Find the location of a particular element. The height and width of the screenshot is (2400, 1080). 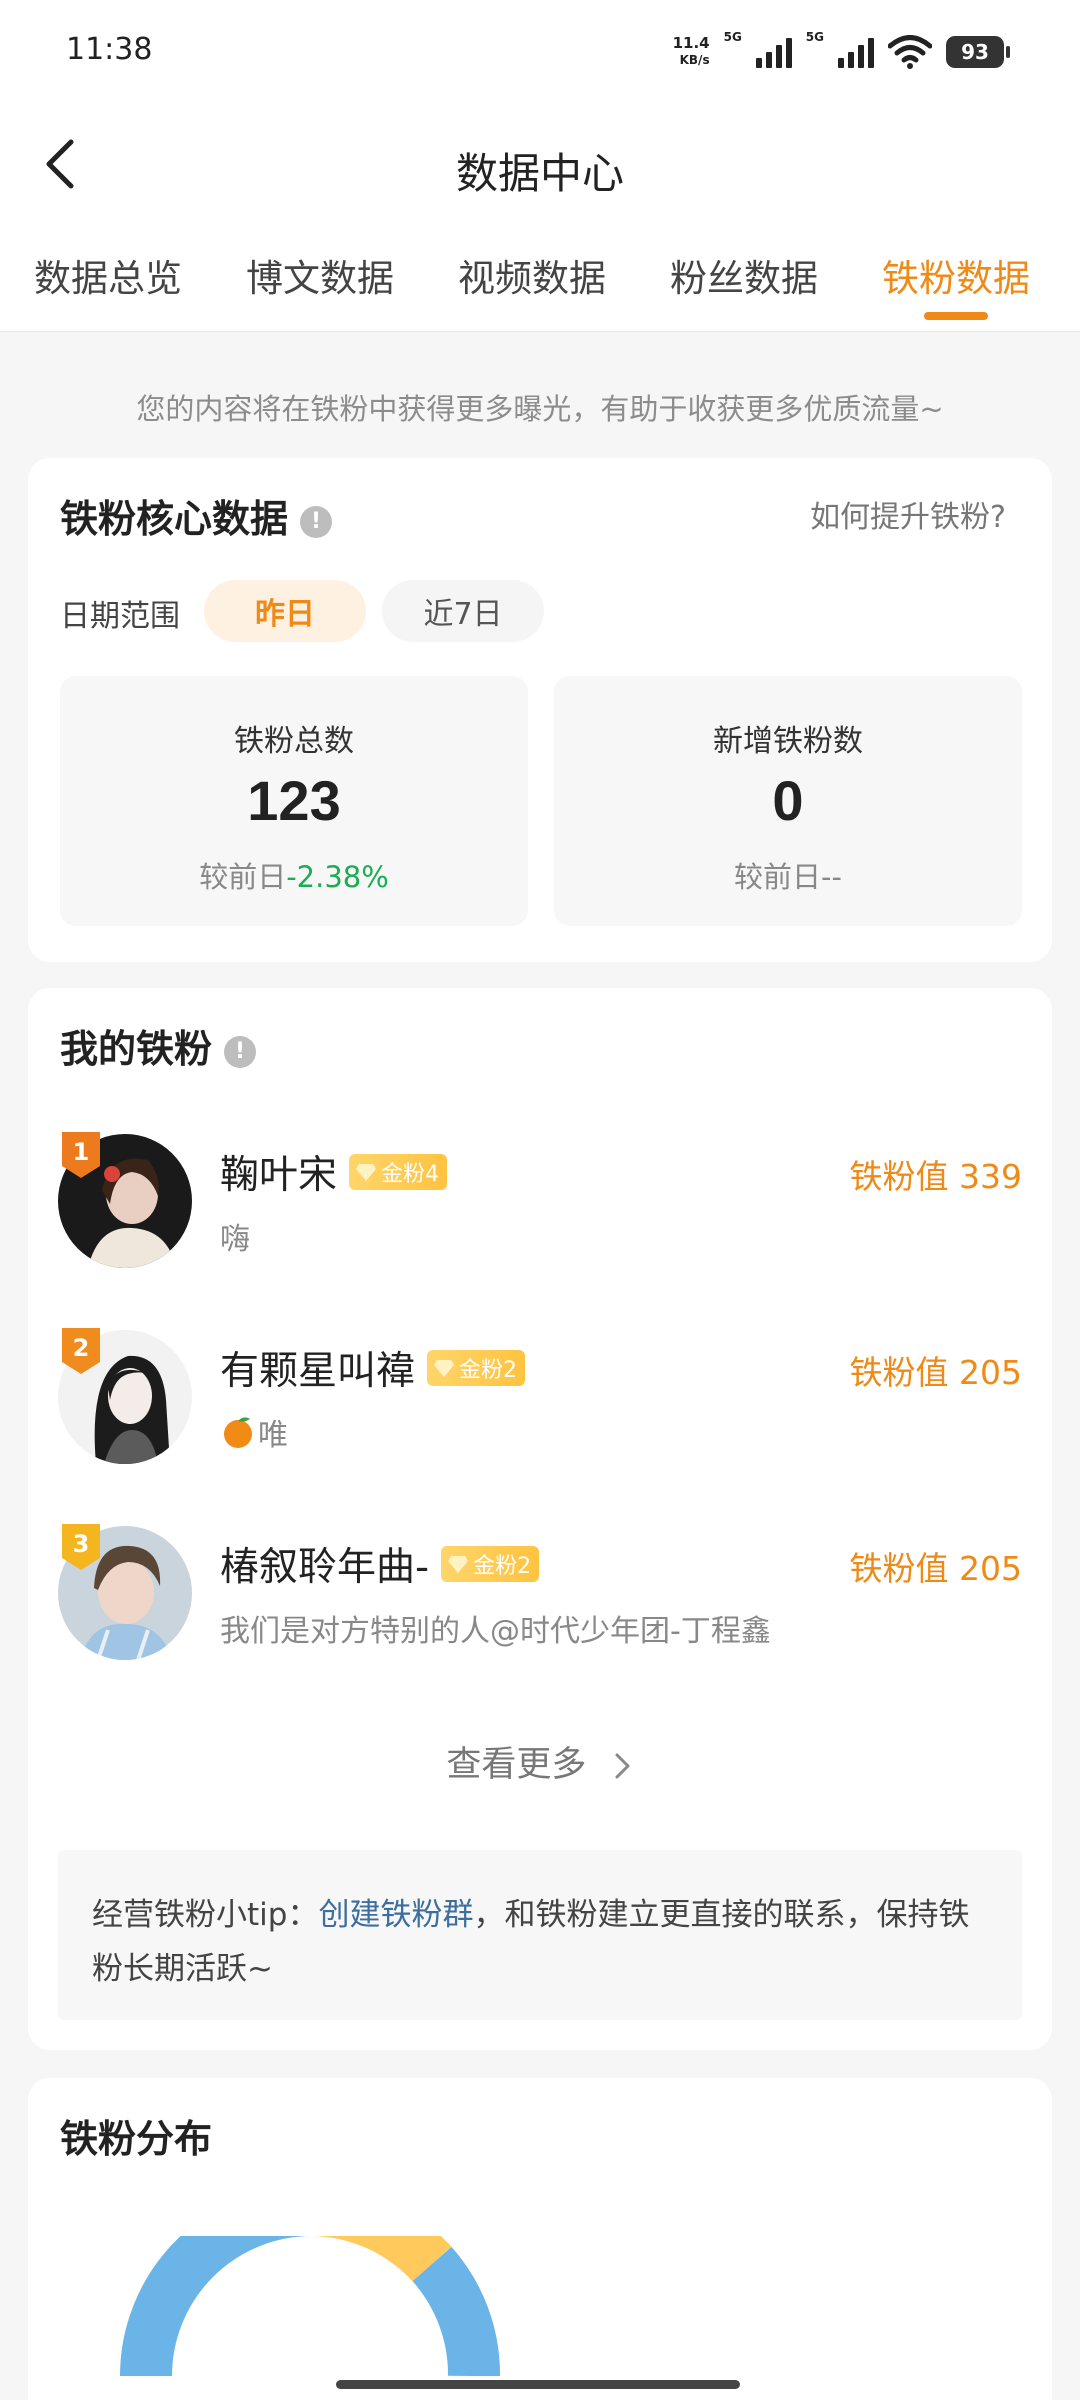

battery-icon: 93 is located at coordinates (978, 52).